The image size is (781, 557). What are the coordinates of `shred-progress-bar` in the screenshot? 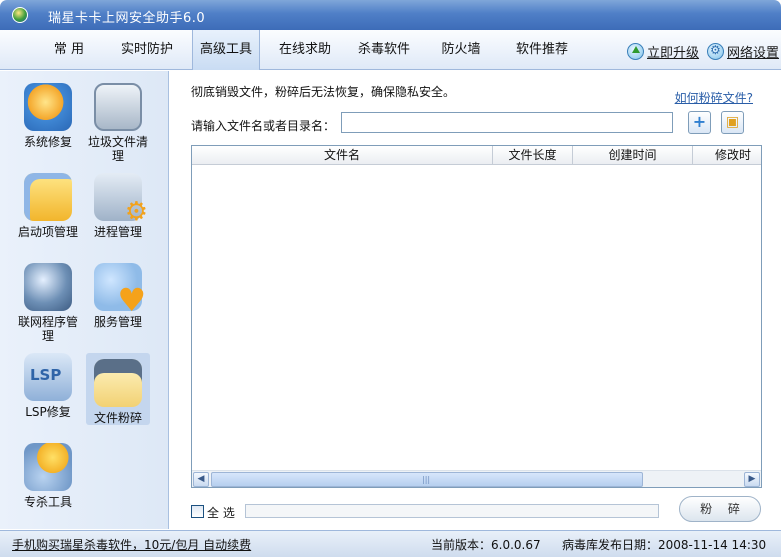 It's located at (452, 511).